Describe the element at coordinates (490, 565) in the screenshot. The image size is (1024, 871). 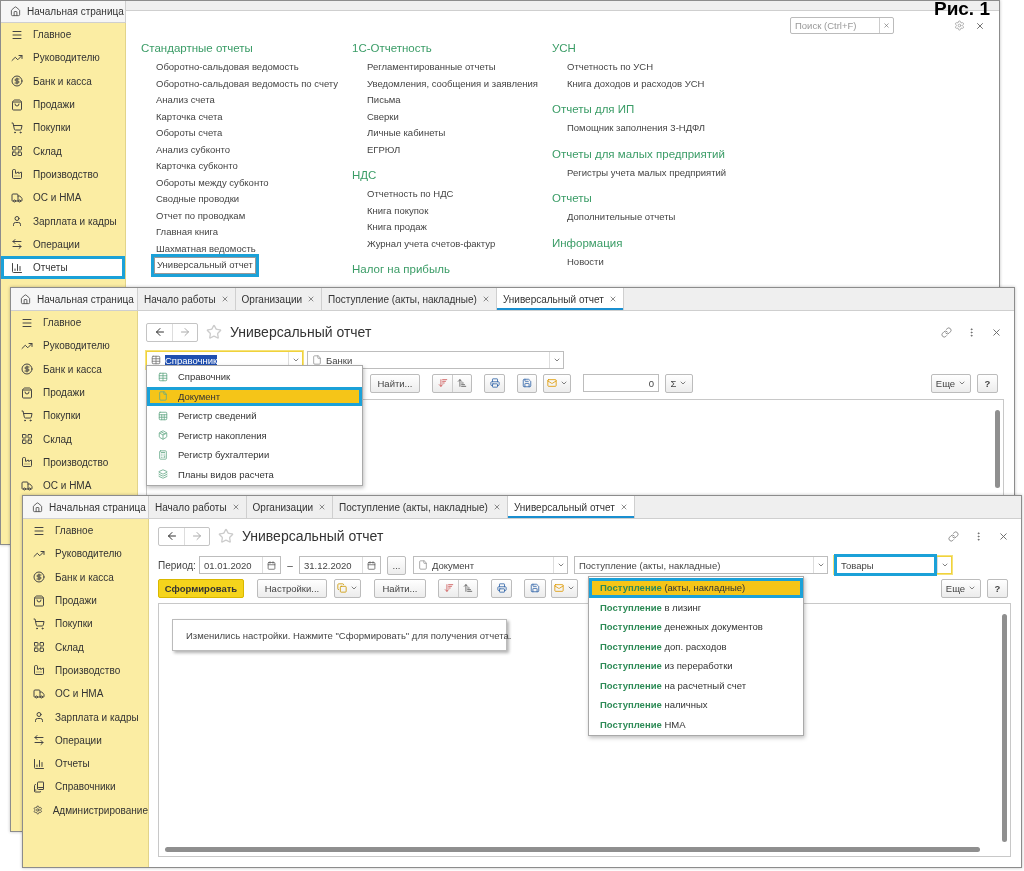
I see `type-field: Документ` at that location.